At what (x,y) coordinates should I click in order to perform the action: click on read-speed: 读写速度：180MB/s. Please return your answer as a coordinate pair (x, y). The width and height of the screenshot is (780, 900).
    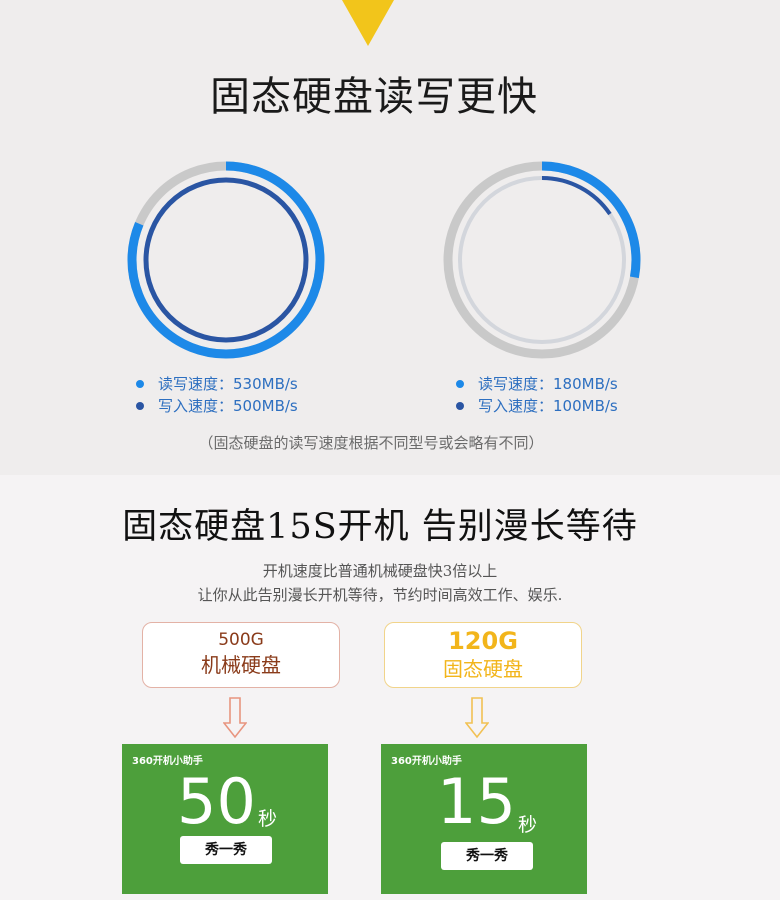
    Looking at the image, I should click on (548, 384).